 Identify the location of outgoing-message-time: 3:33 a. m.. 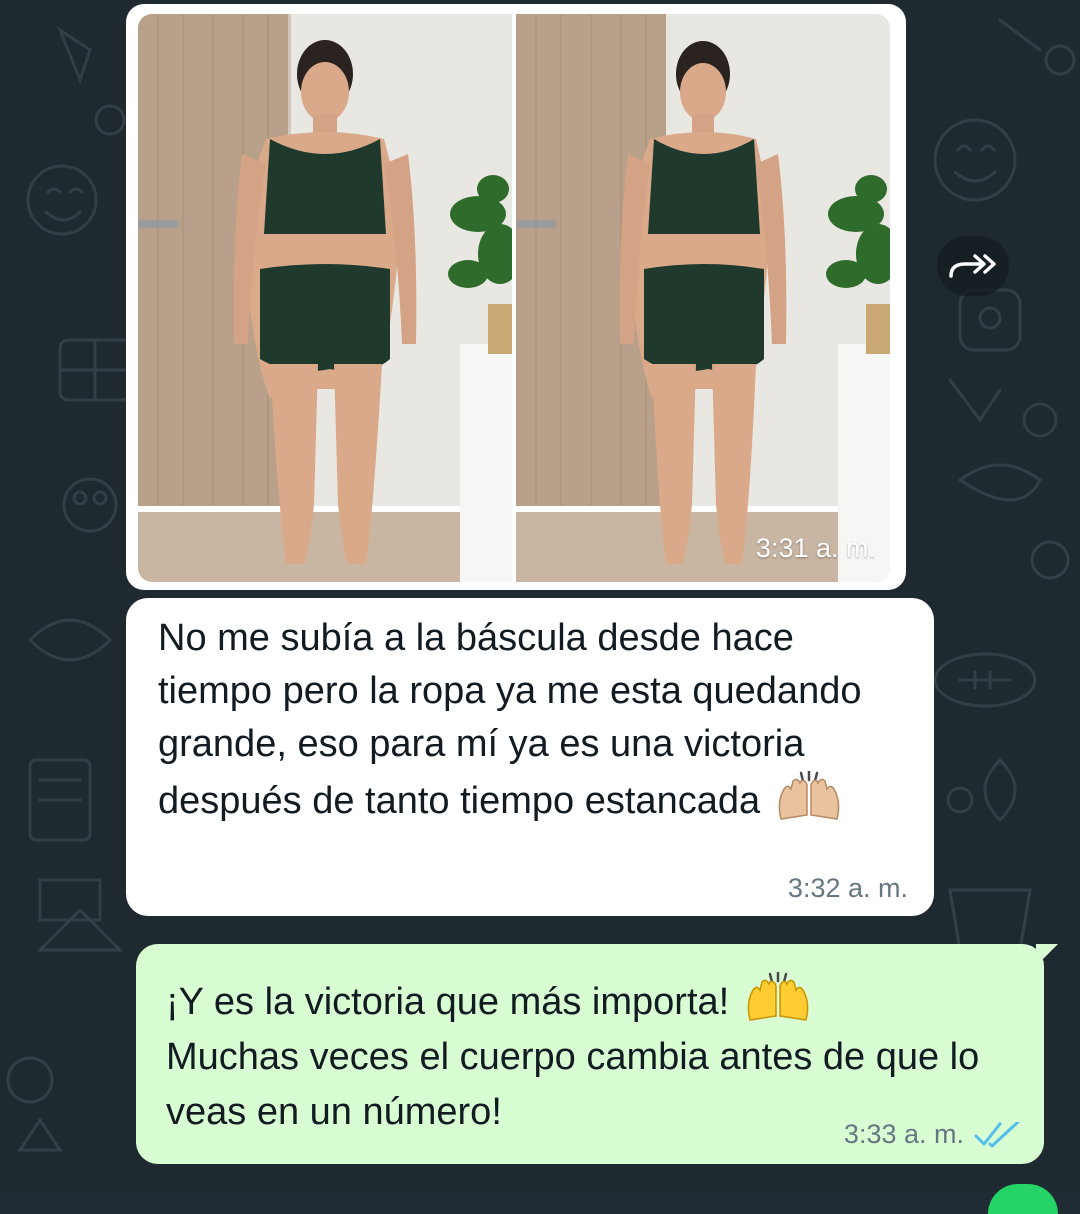
(903, 1134).